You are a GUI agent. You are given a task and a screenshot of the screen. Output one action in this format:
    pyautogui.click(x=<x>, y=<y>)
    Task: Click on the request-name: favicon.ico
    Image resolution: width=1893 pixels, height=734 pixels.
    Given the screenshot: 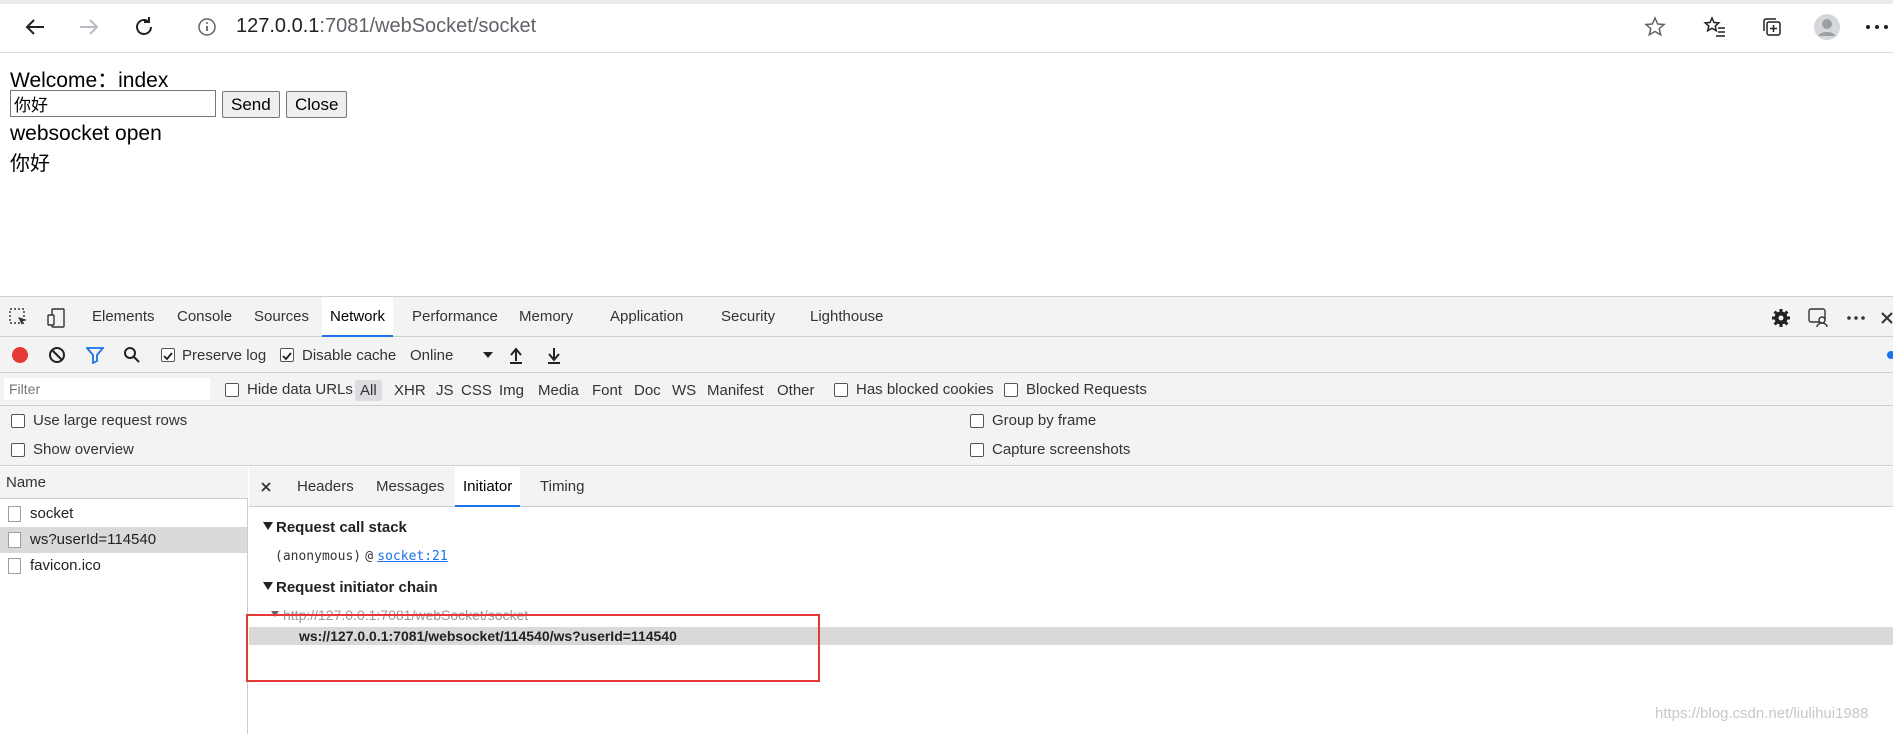 What is the action you would take?
    pyautogui.click(x=65, y=565)
    